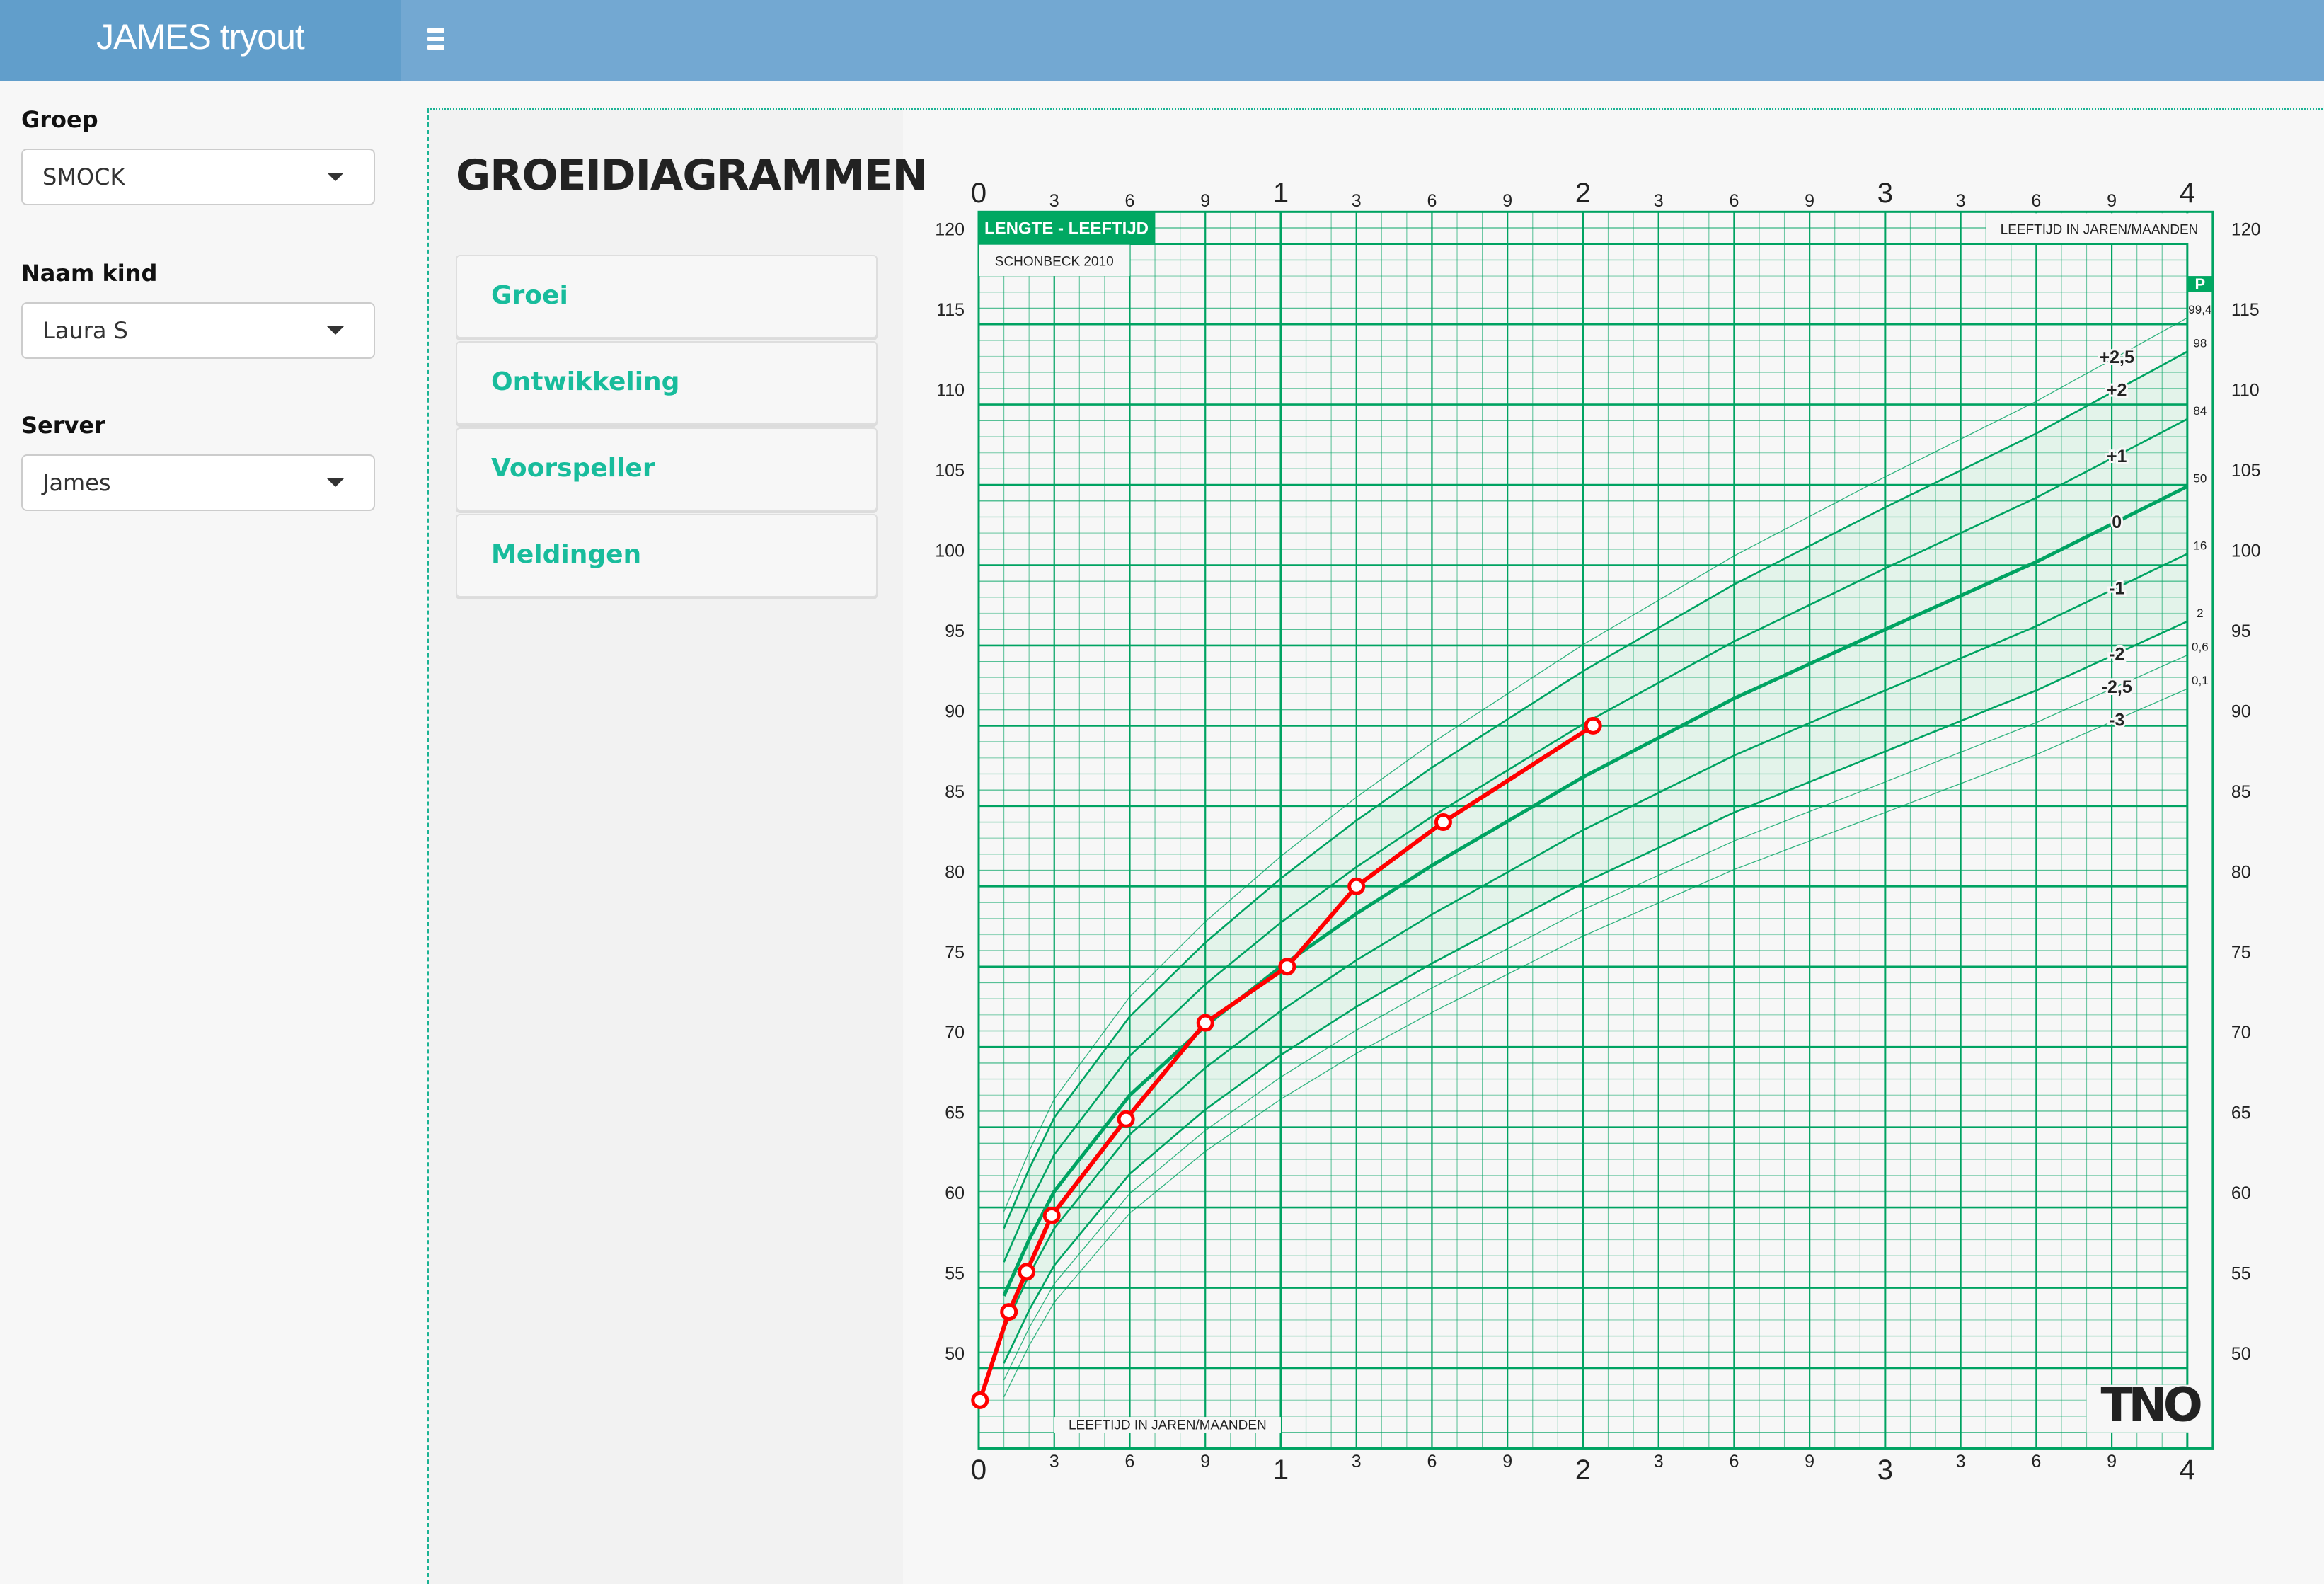  What do you see at coordinates (2200, 647) in the screenshot?
I see `percentile-label: 0,6` at bounding box center [2200, 647].